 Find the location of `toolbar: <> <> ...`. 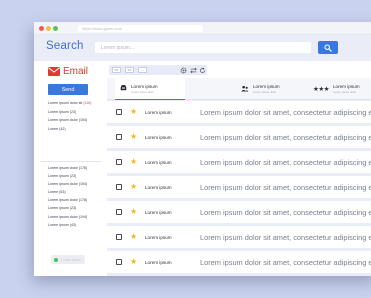

toolbar: <> <> ... is located at coordinates (239, 69).